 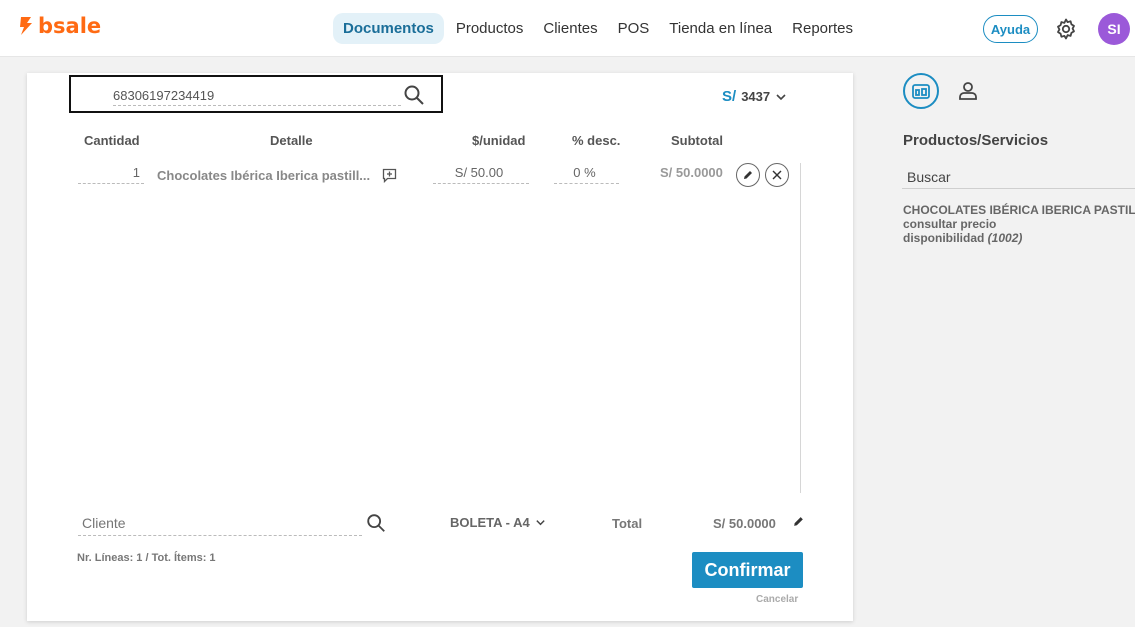 I want to click on remove-row-button, so click(x=777, y=175).